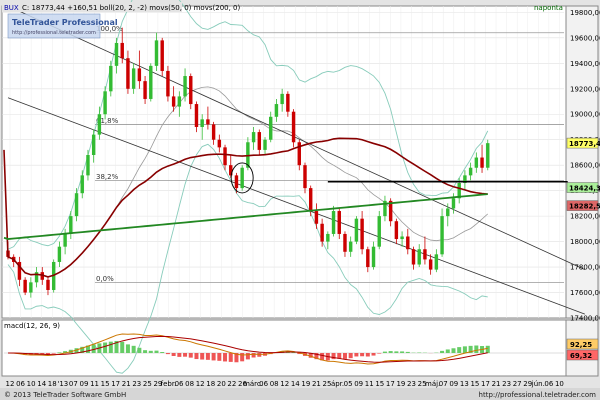 The width and height of the screenshot is (600, 400). I want to click on date-tick-label: 05, so click(348, 384).